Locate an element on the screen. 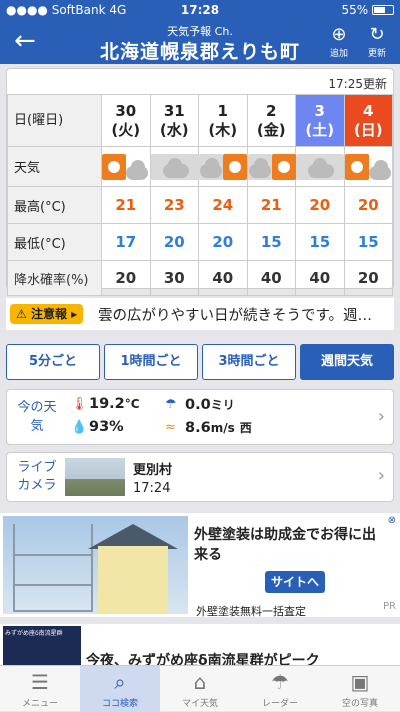  status-bar: ●●●● SoftBank 4G 17:28 55% is located at coordinates (200, 10).